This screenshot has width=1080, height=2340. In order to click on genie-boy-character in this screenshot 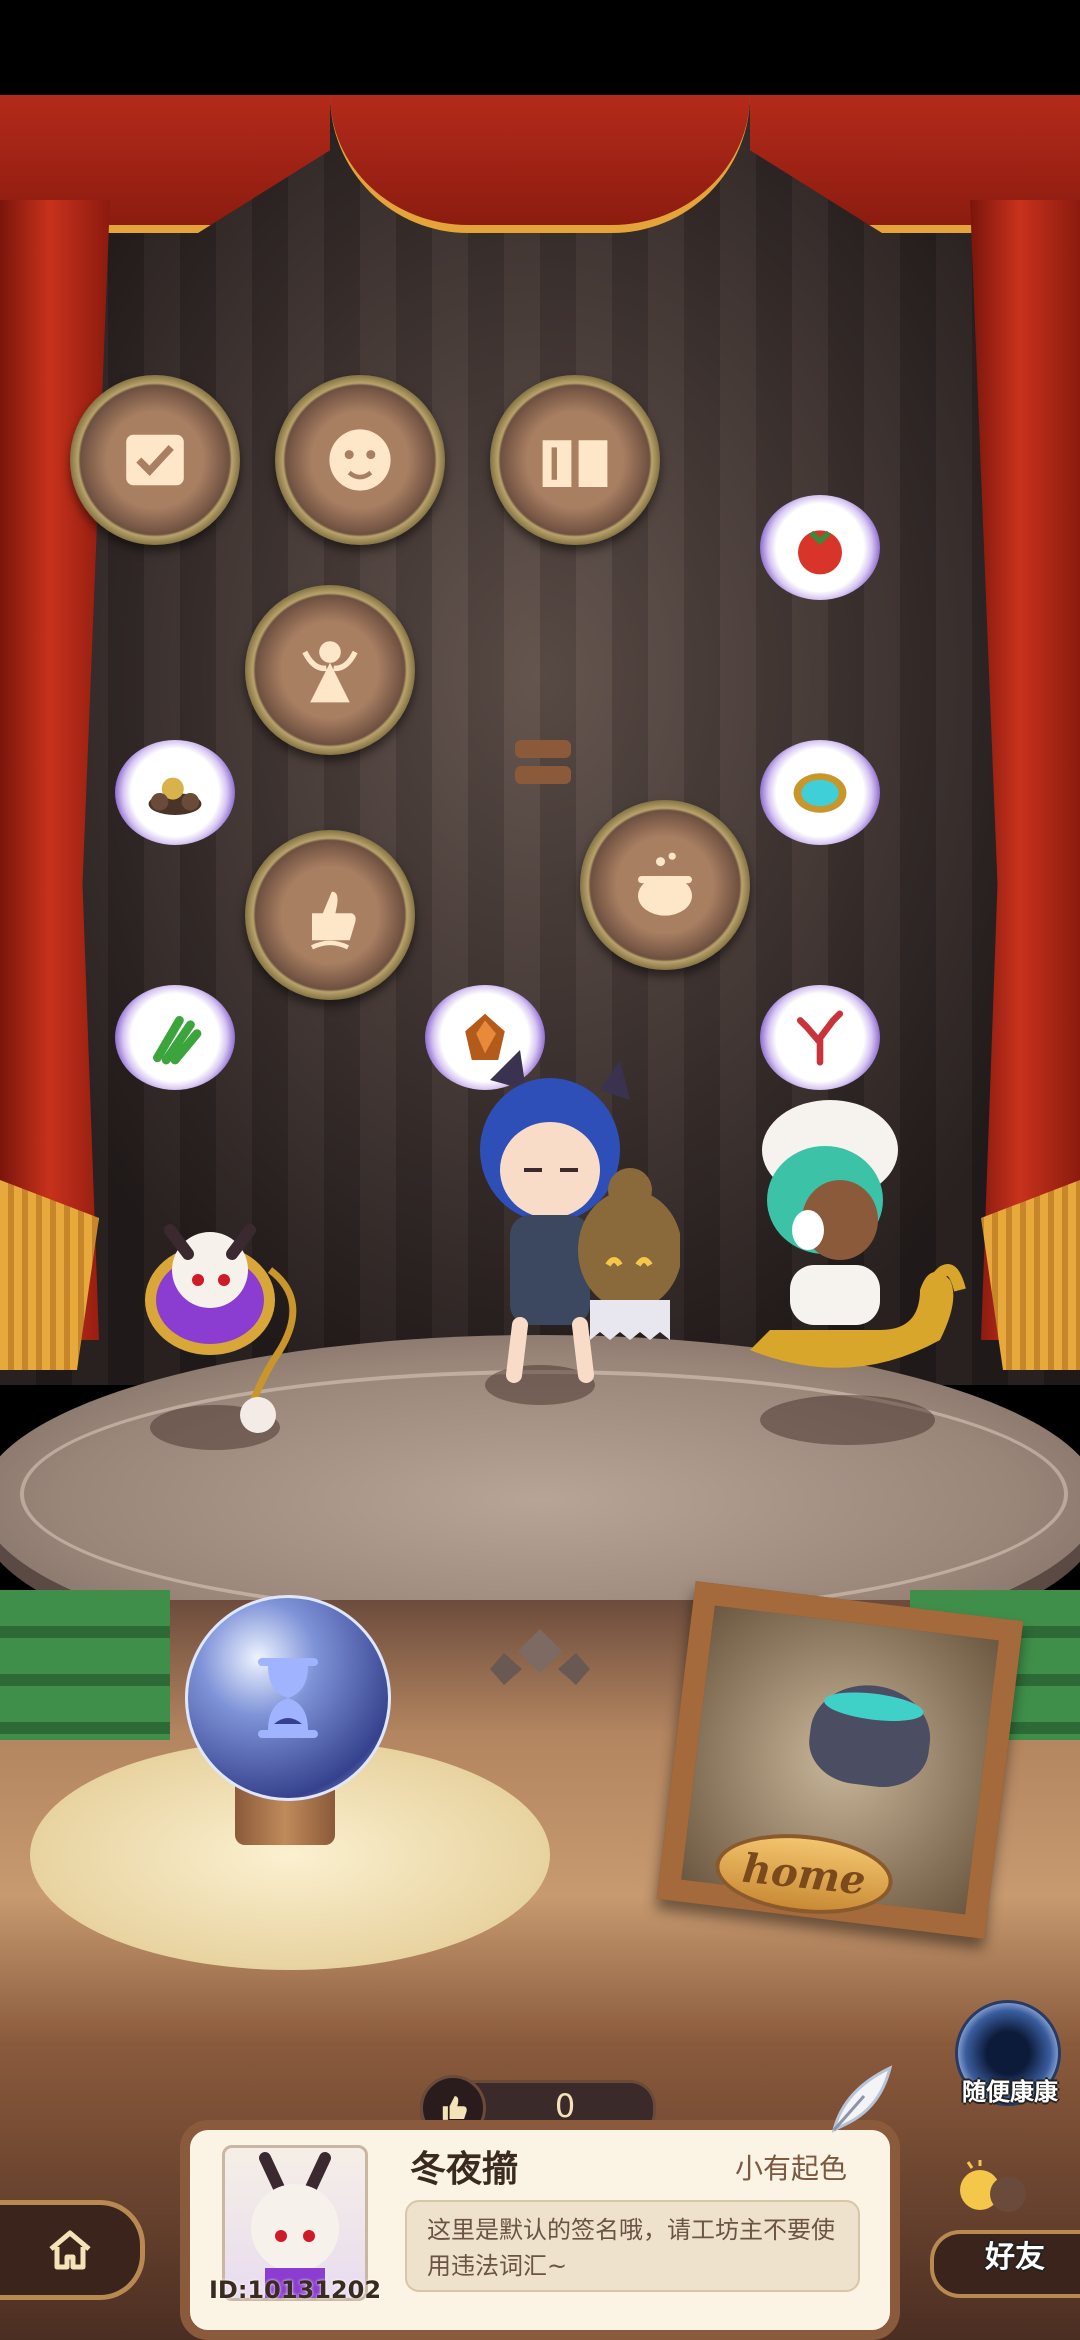, I will do `click(850, 1245)`.